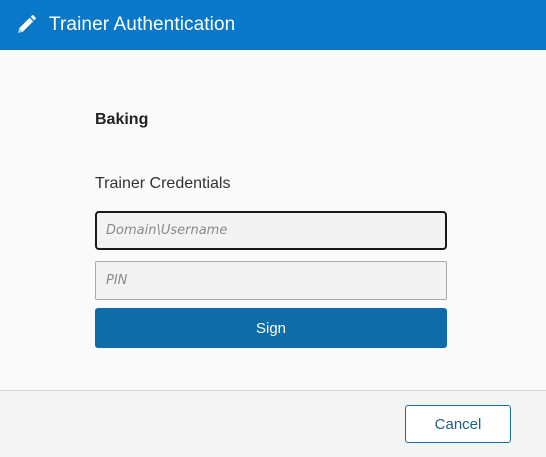 This screenshot has width=546, height=457. I want to click on cancel-button: Cancel, so click(458, 424).